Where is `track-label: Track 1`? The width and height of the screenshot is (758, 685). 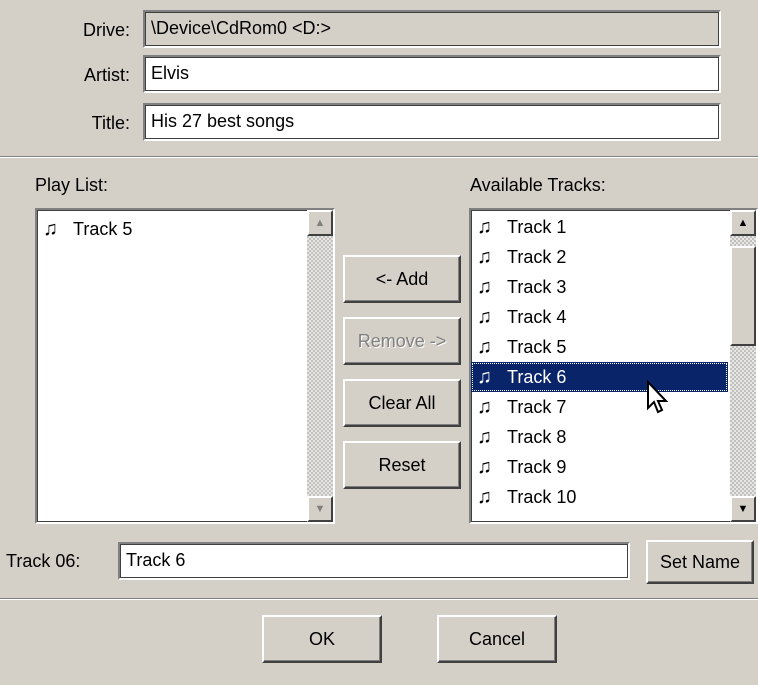
track-label: Track 1 is located at coordinates (537, 227).